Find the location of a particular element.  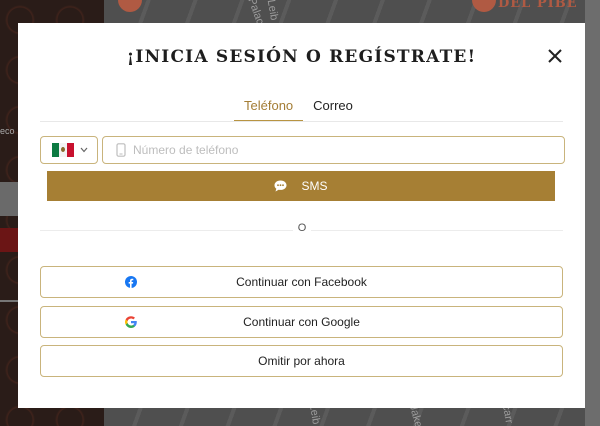

modal-title: ¡INICIA SESIÓN O REGÍSTRATE! is located at coordinates (301, 57).